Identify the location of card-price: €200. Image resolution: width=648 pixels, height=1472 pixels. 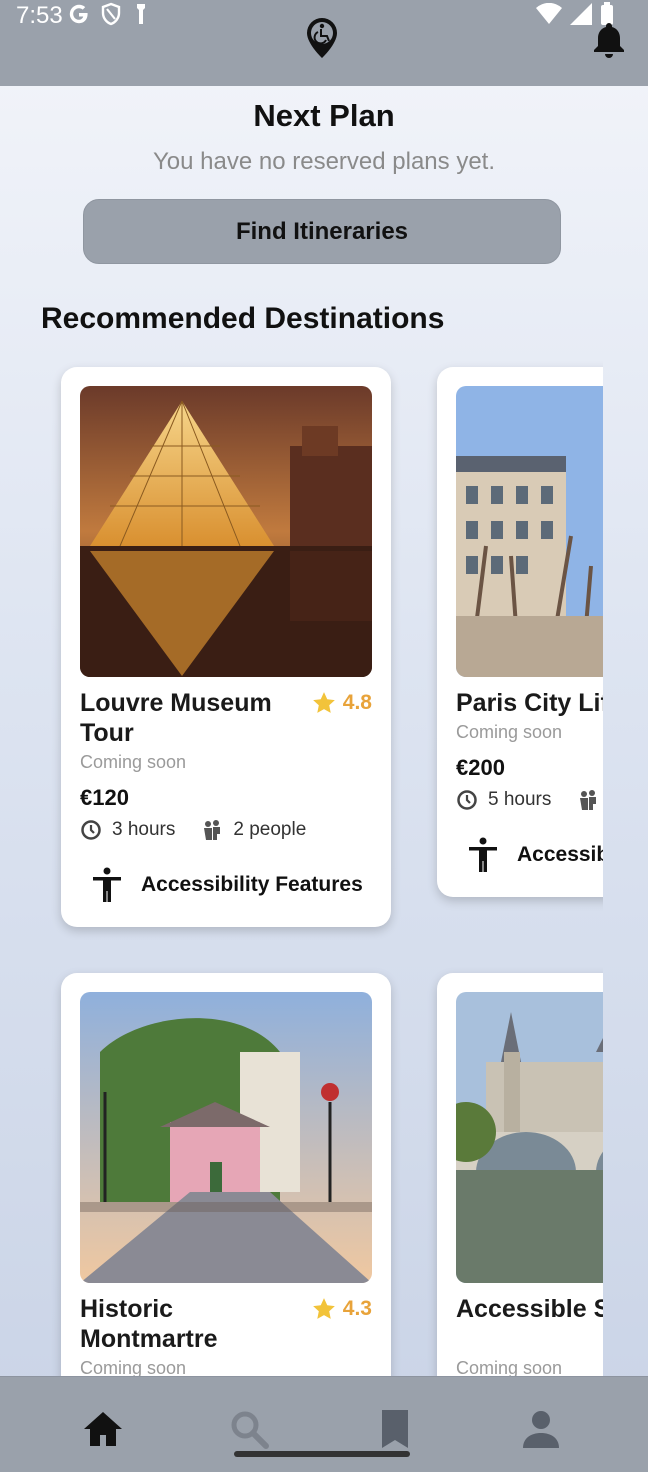
(480, 767).